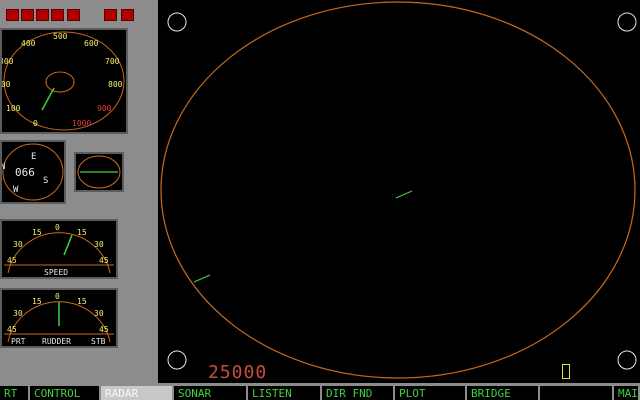  What do you see at coordinates (68, 245) in the screenshot?
I see `speed-needle` at bounding box center [68, 245].